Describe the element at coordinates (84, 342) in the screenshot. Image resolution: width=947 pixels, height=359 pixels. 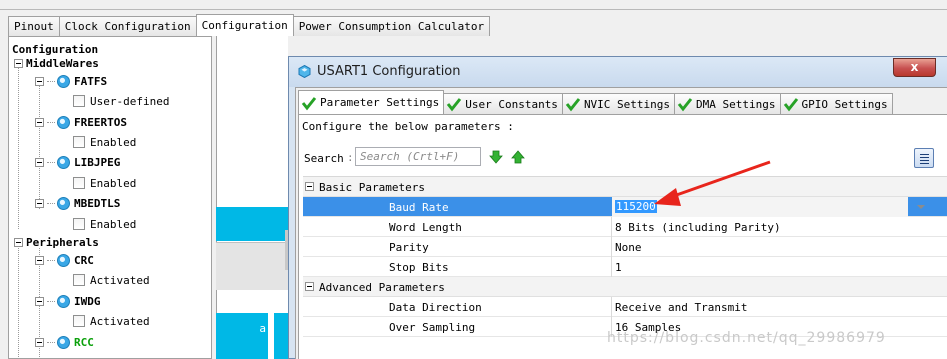
I see `rcc-label: RCC` at that location.